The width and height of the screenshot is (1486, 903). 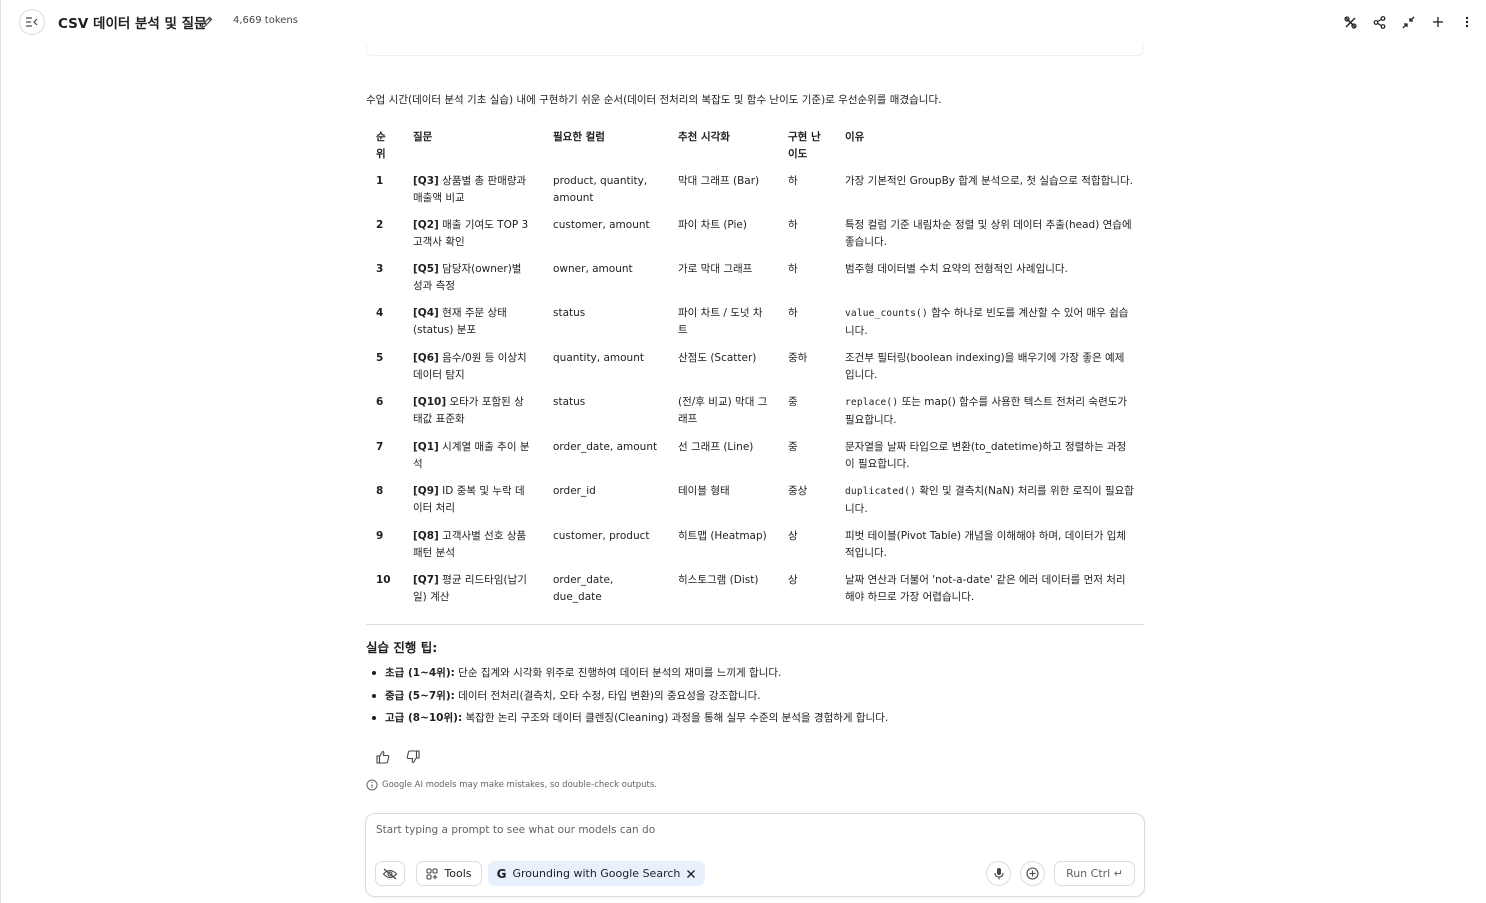 I want to click on cell-difficulty: 중하, so click(x=798, y=358).